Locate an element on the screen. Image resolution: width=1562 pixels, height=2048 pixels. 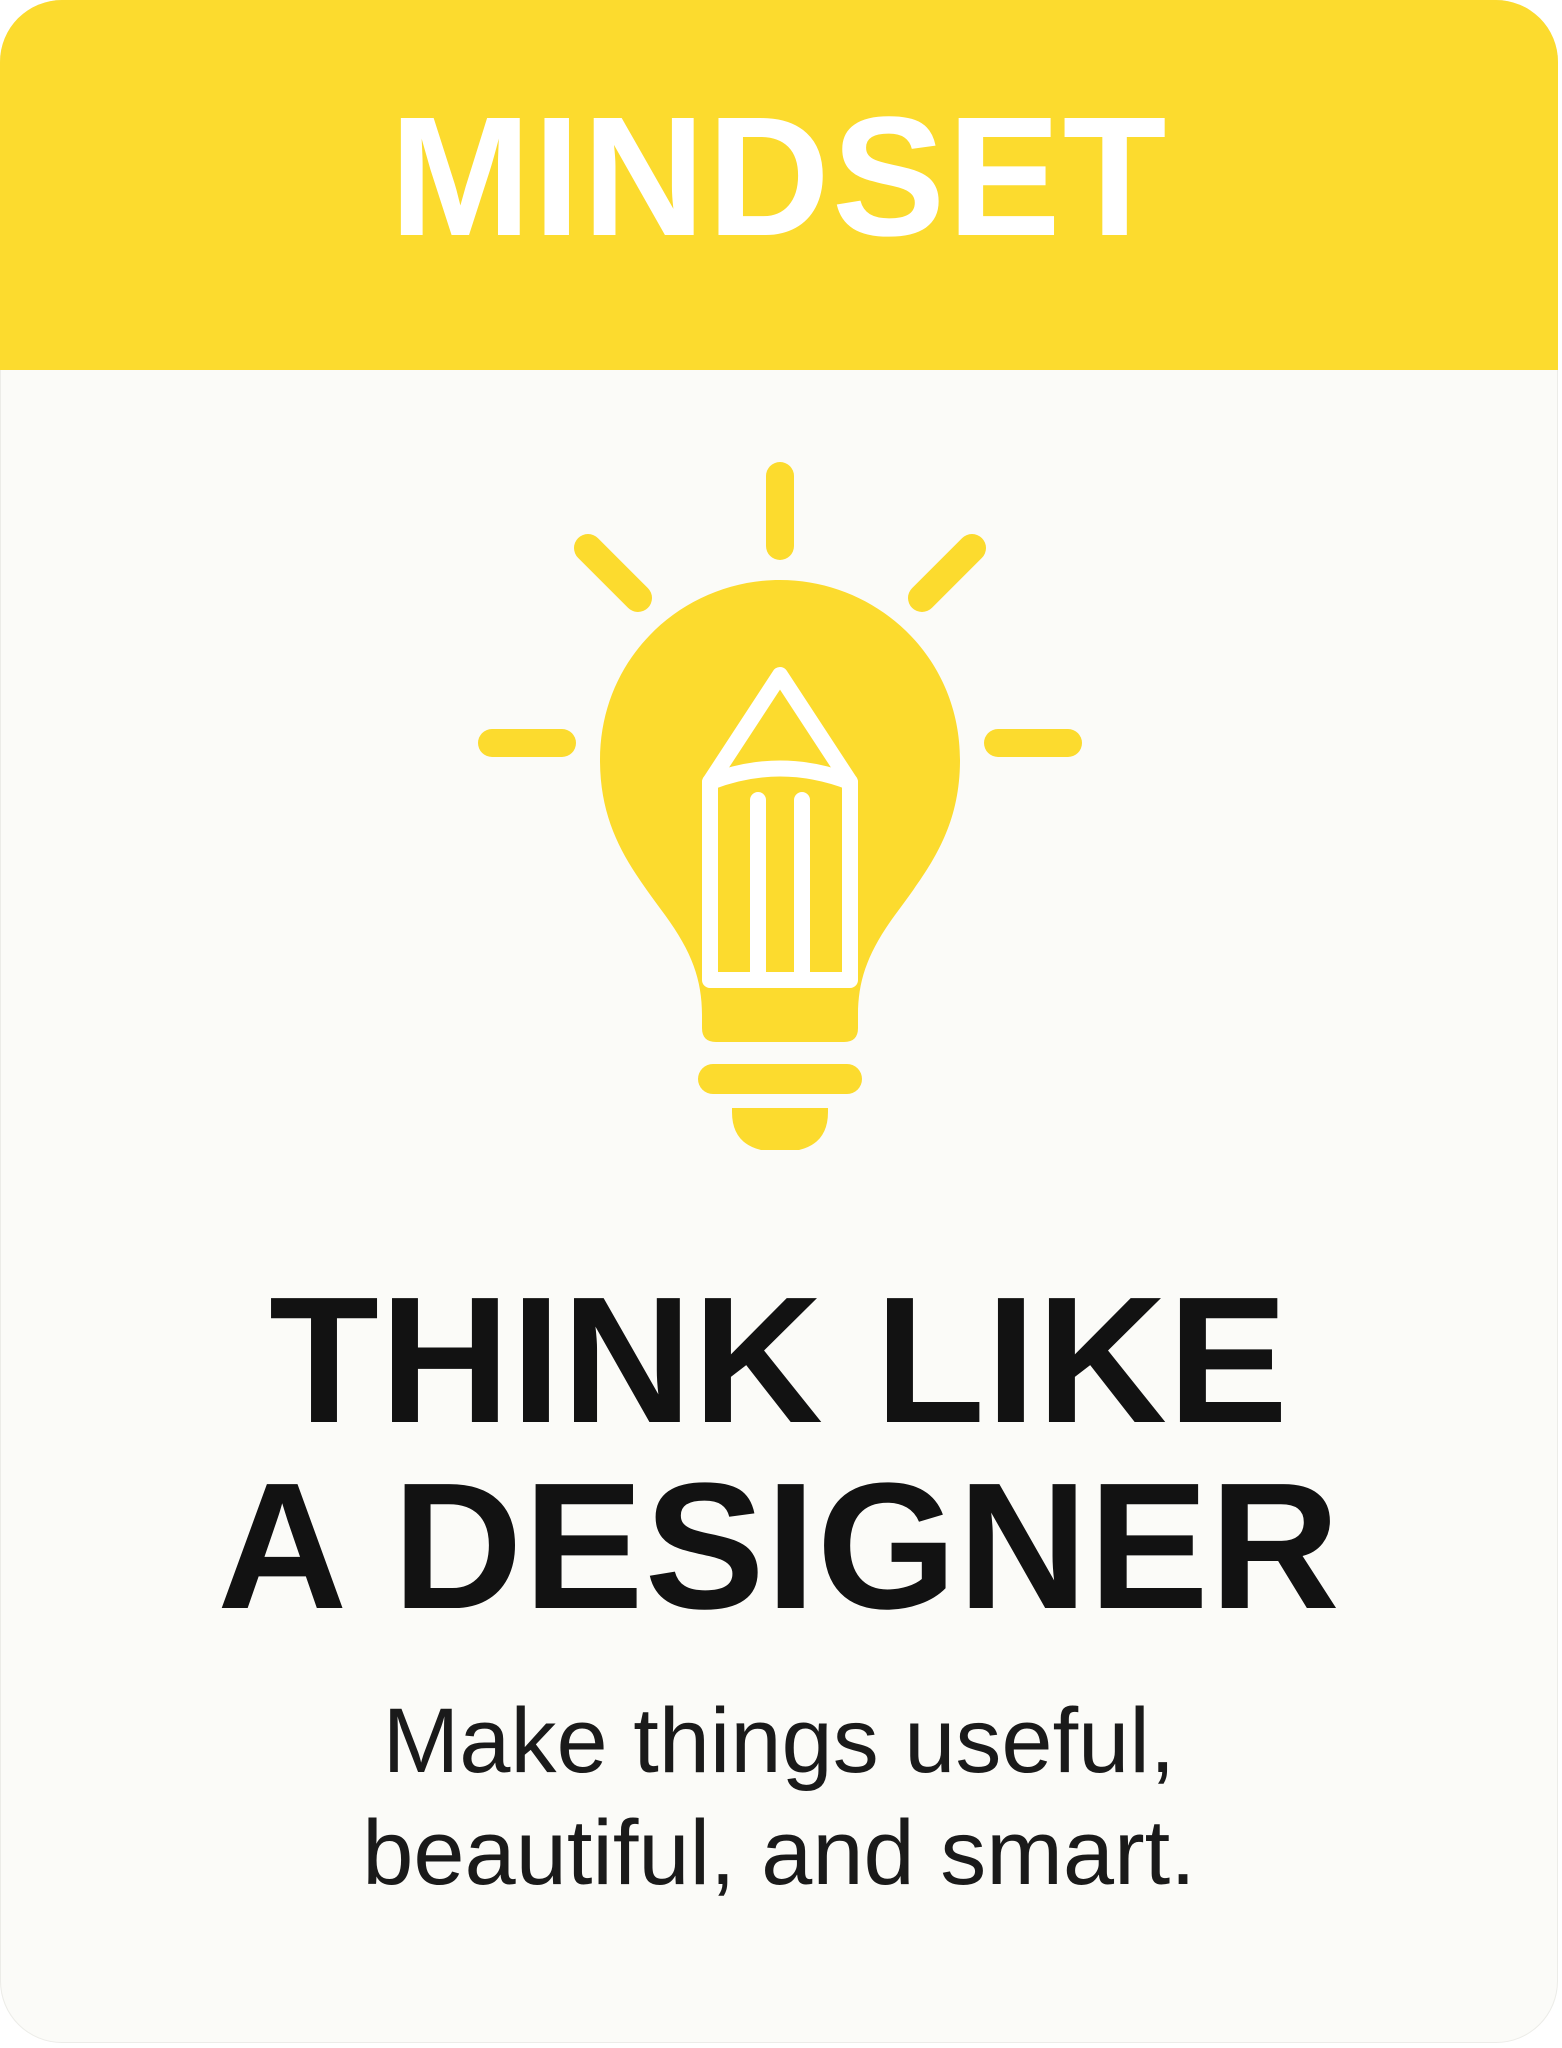
card-category-title: MINDSET is located at coordinates (779, 177).